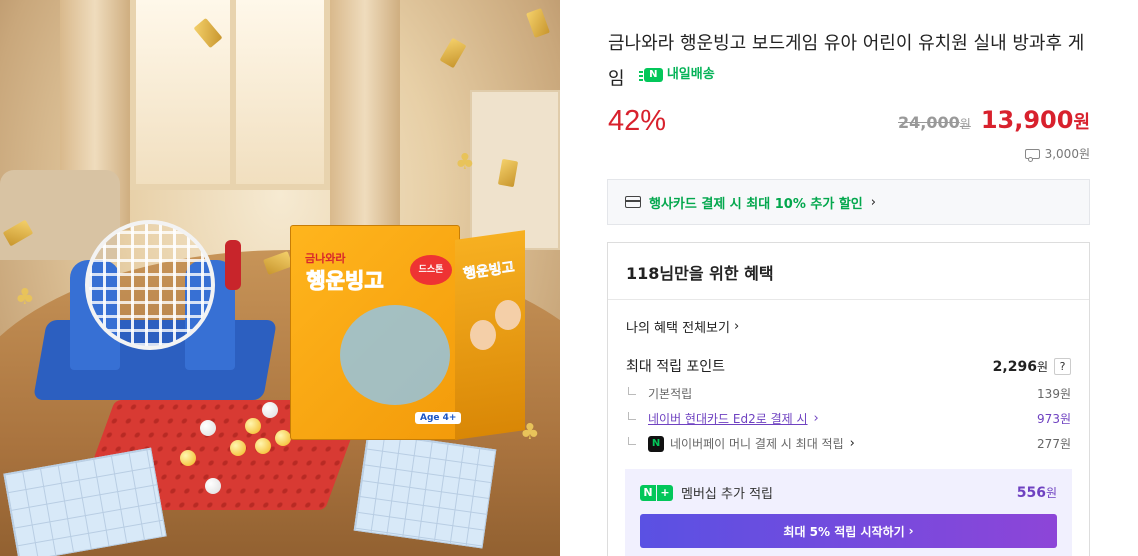 Image resolution: width=1138 pixels, height=556 pixels. I want to click on truck-icon: N, so click(650, 75).